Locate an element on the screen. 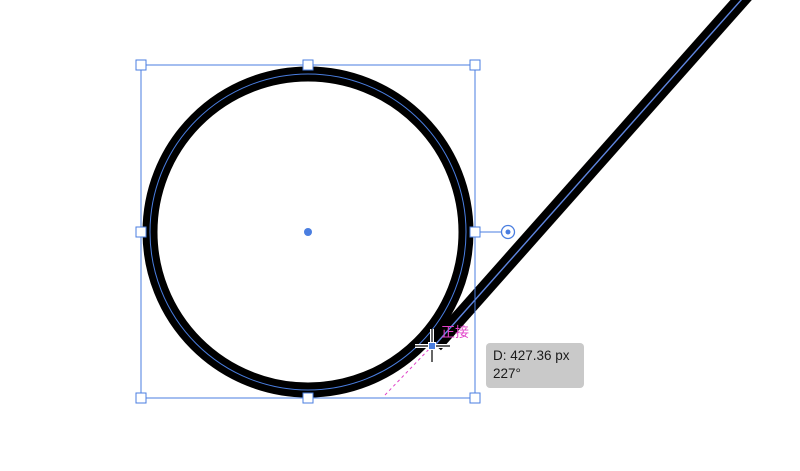 Image resolution: width=800 pixels, height=471 pixels. center-point-icon is located at coordinates (308, 232).